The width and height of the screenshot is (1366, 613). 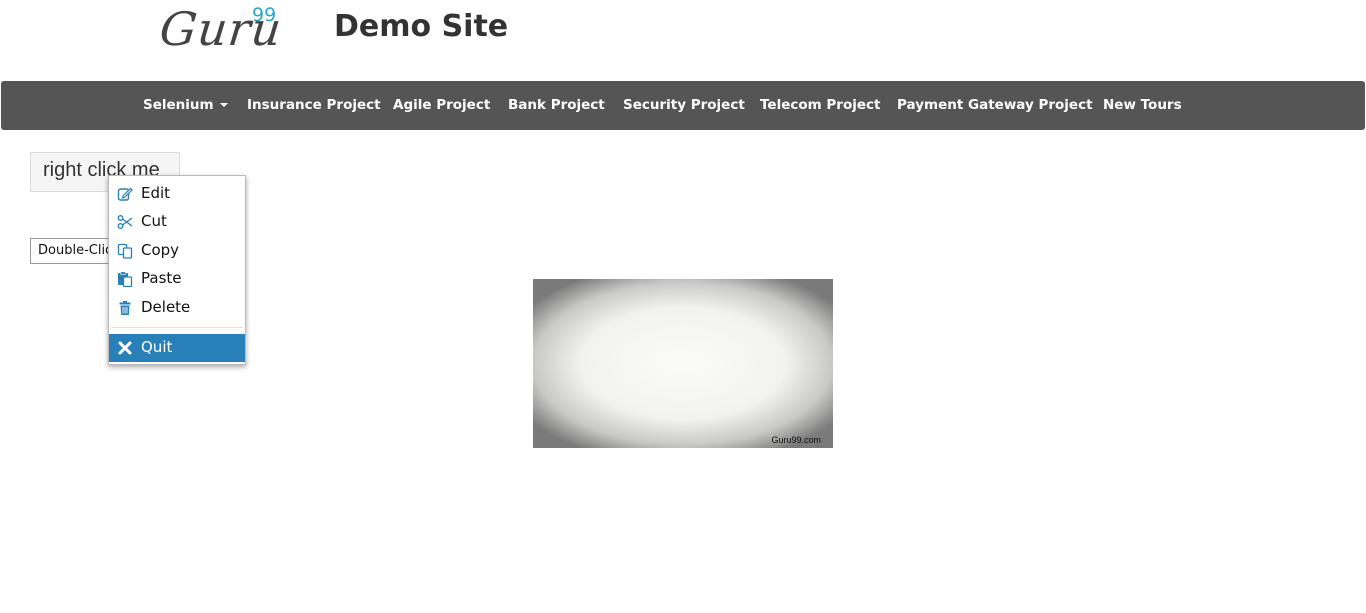 What do you see at coordinates (154, 221) in the screenshot?
I see `menu-label-cut: Cut` at bounding box center [154, 221].